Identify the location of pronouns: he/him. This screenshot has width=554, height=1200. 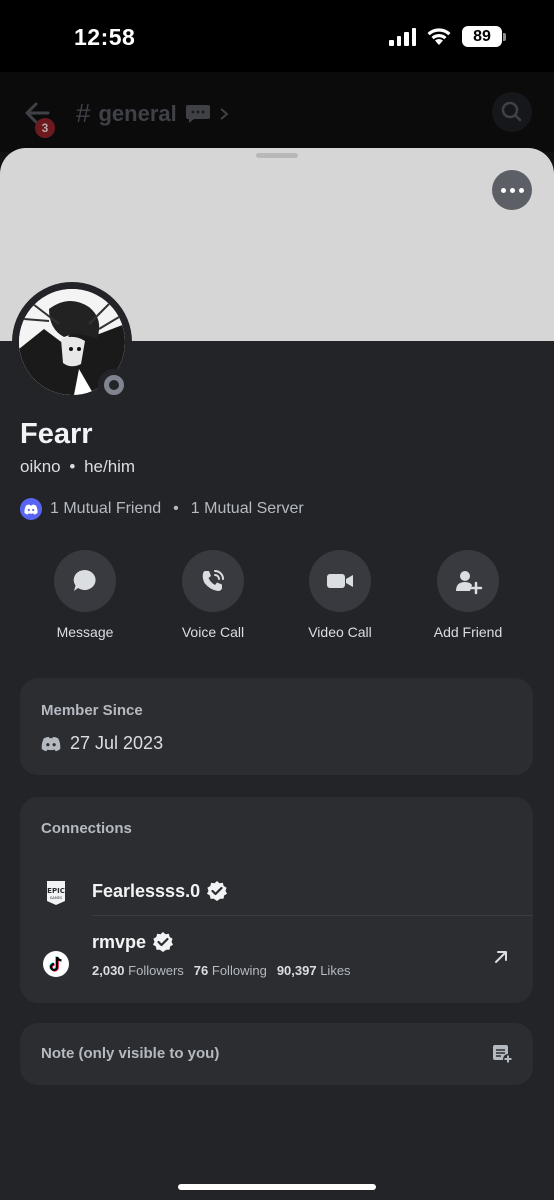
(110, 466).